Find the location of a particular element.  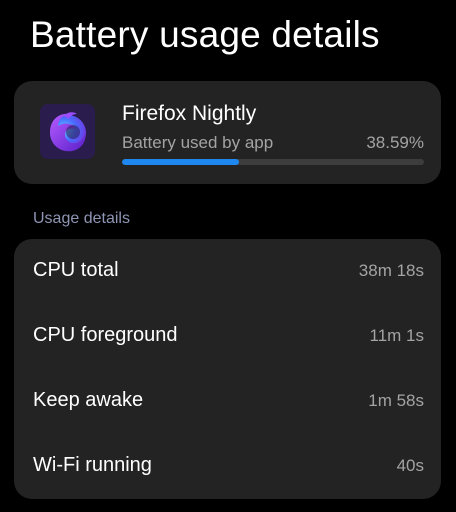

app-name: Firefox Nightly is located at coordinates (189, 113).